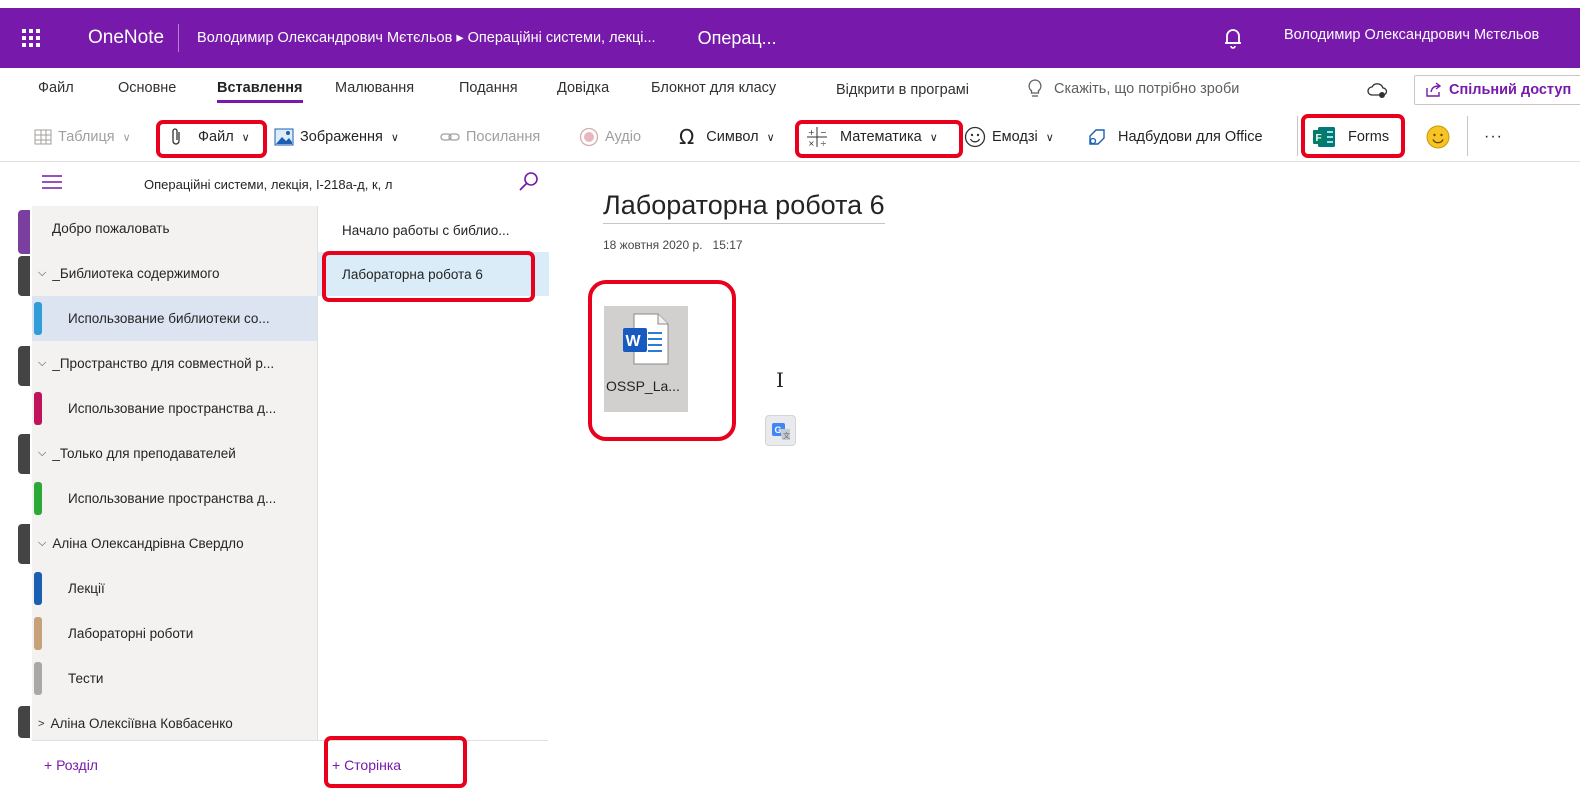 The height and width of the screenshot is (788, 1580). What do you see at coordinates (732, 137) in the screenshot?
I see `symbol-label: Символ` at bounding box center [732, 137].